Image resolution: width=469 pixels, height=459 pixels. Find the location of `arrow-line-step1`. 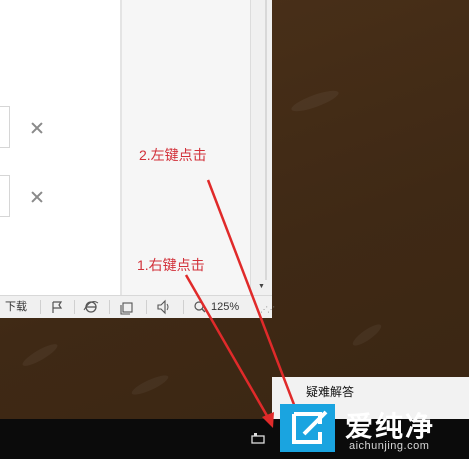

arrow-line-step1 is located at coordinates (228, 348).